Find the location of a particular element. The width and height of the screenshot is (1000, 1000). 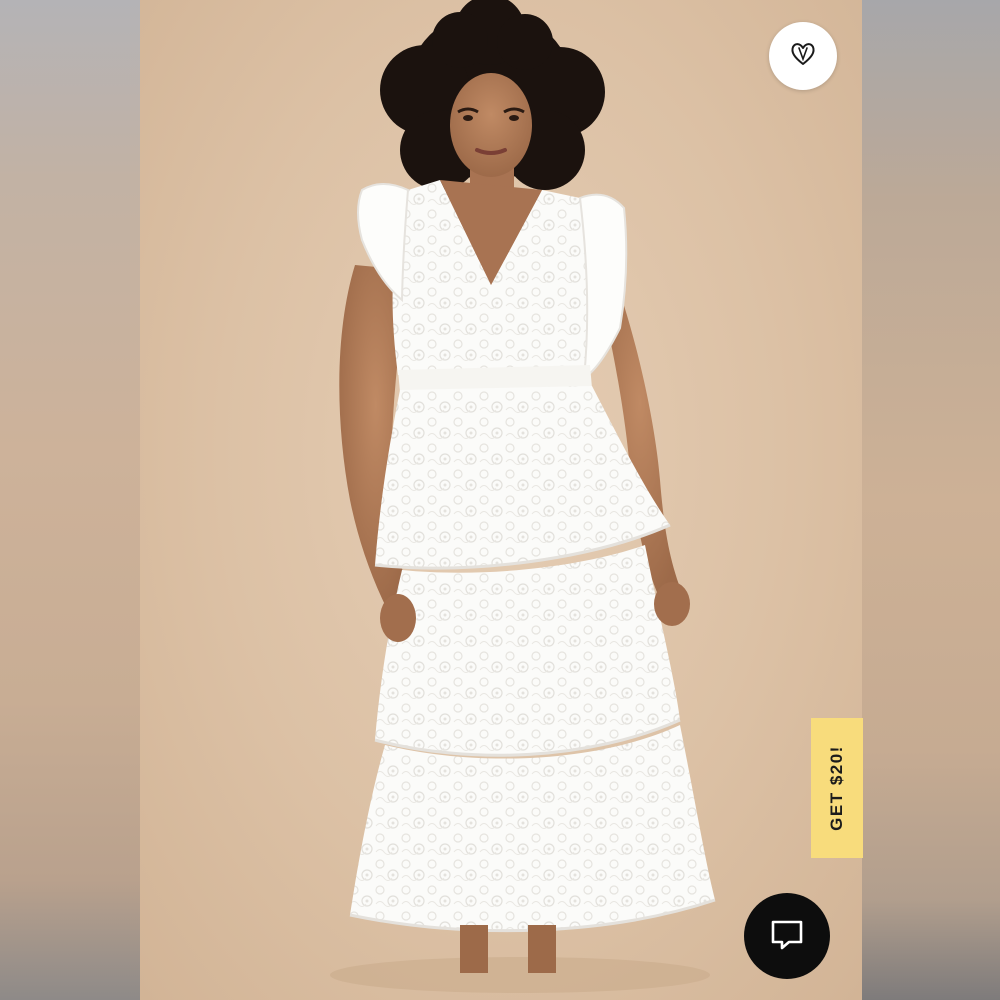

promo-tab: GET $20! is located at coordinates (837, 788).